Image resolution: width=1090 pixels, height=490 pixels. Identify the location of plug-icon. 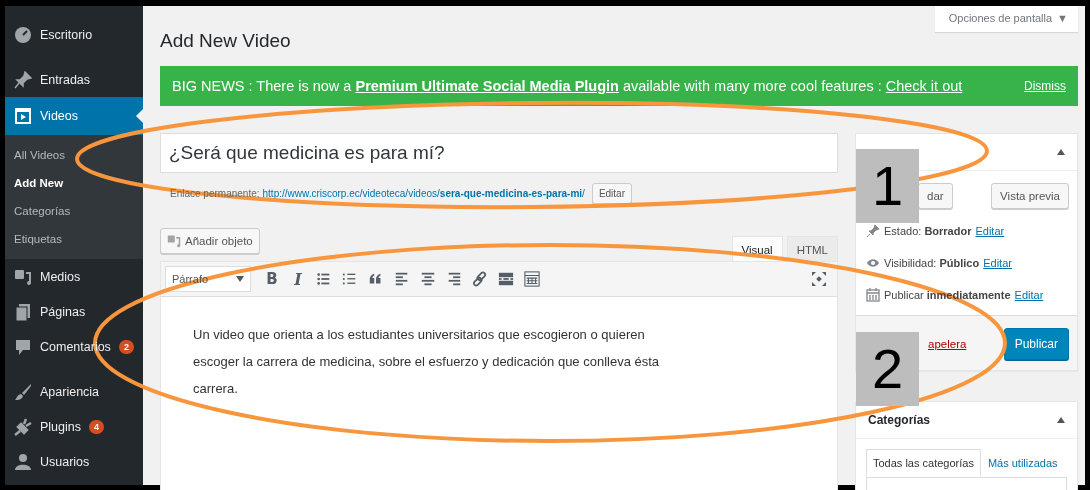
(23, 426).